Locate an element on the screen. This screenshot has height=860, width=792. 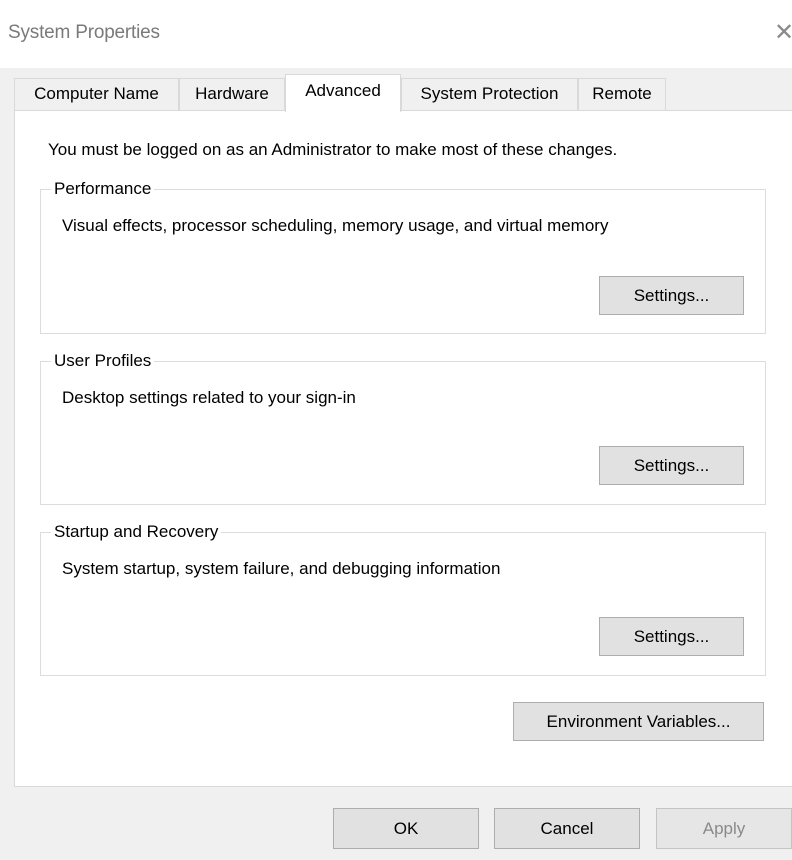
user-profiles-legend: User Profiles is located at coordinates (103, 361).